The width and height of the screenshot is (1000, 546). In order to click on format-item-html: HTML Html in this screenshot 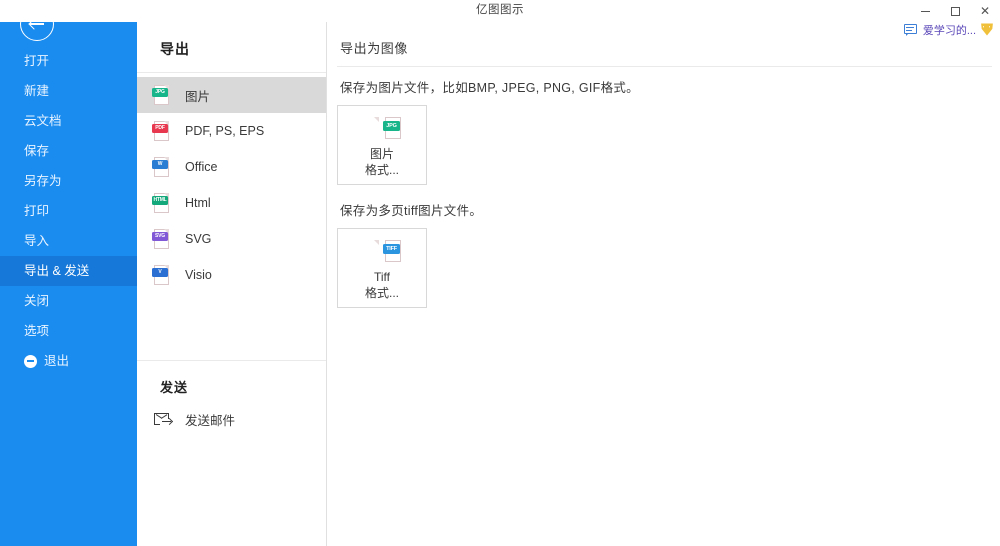, I will do `click(231, 203)`.